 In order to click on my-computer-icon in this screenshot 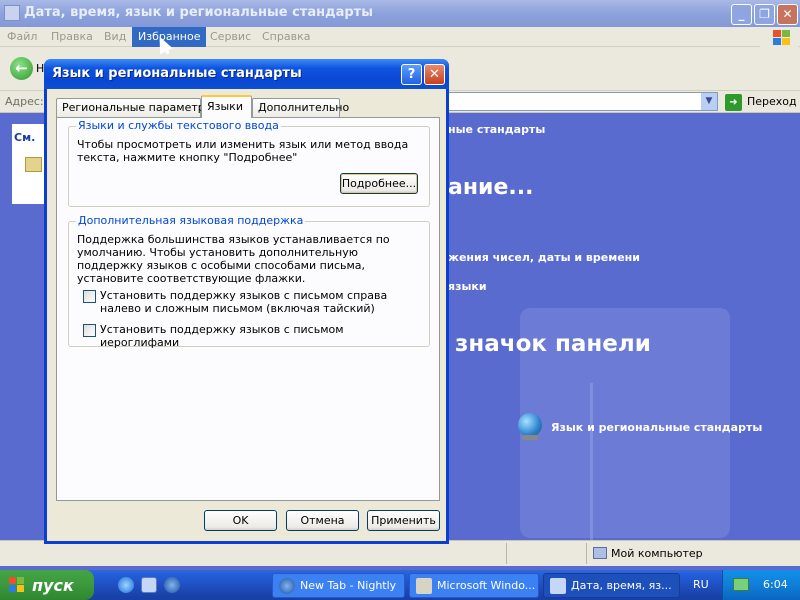, I will do `click(600, 553)`.